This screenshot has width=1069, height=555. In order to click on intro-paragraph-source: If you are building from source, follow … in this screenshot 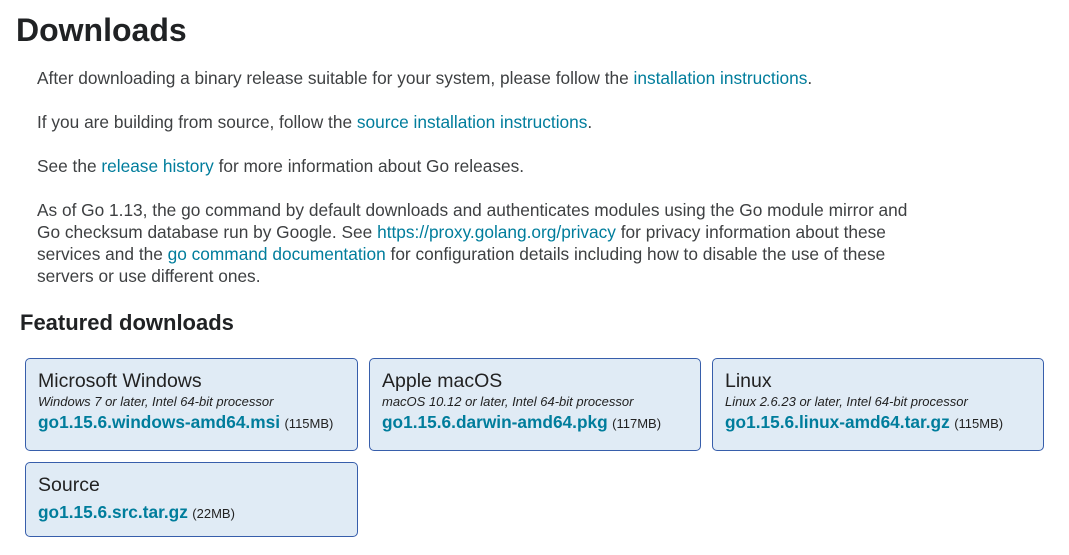, I will do `click(477, 122)`.